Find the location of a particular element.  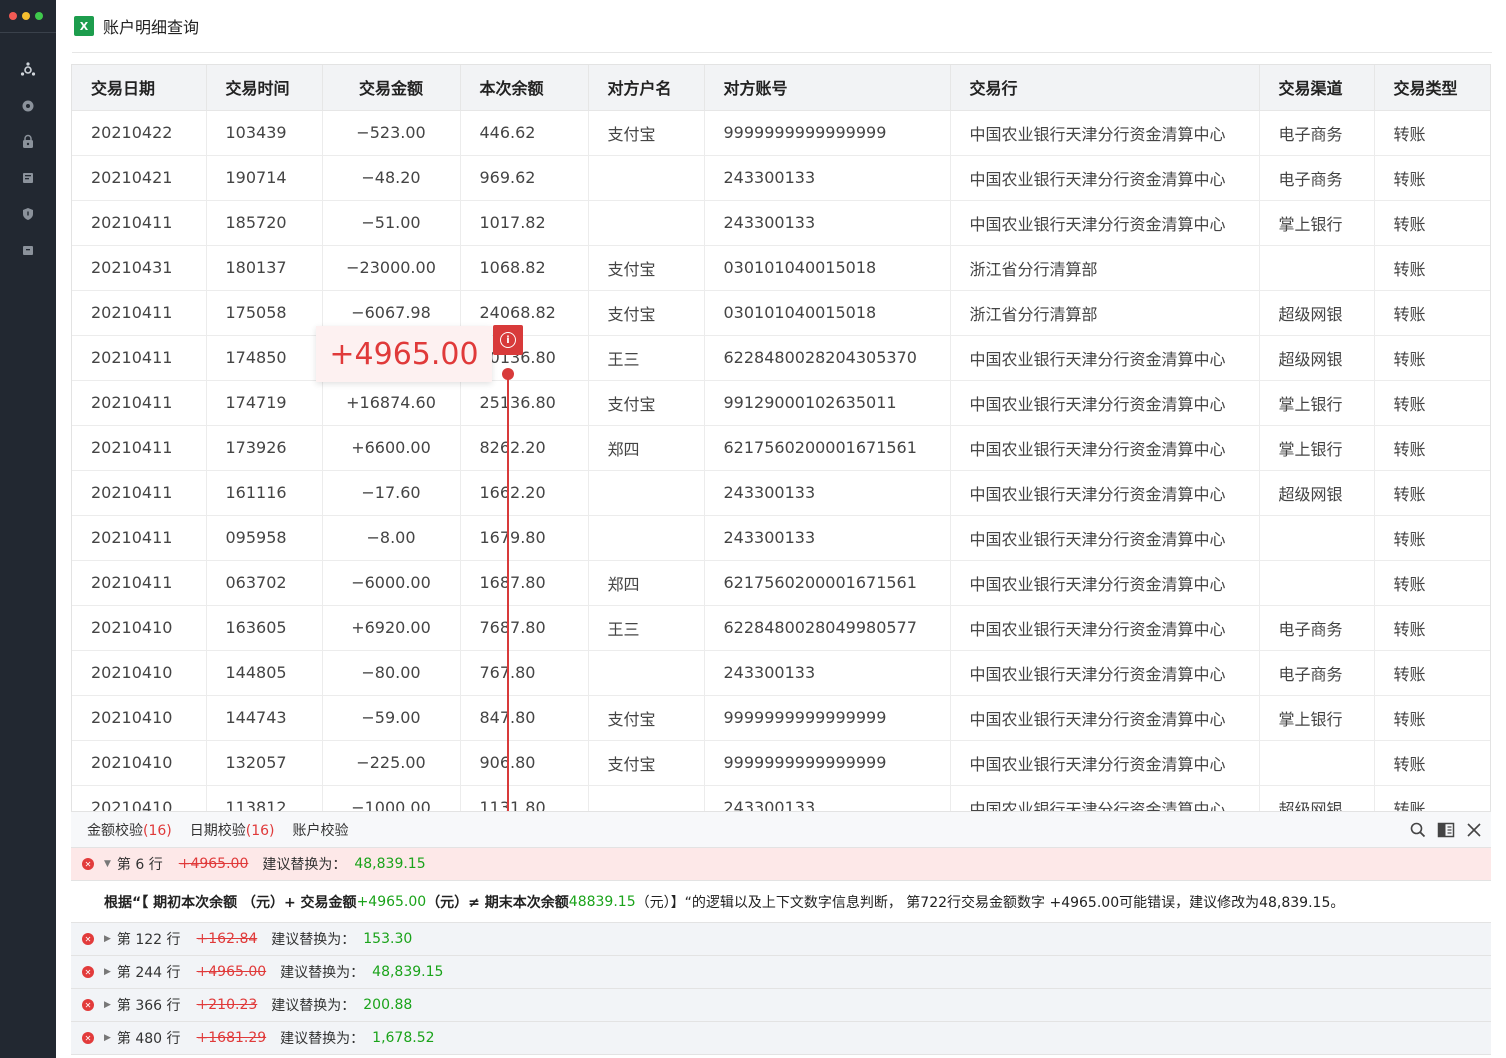

error-wrong-value: +210.23 is located at coordinates (227, 1005).